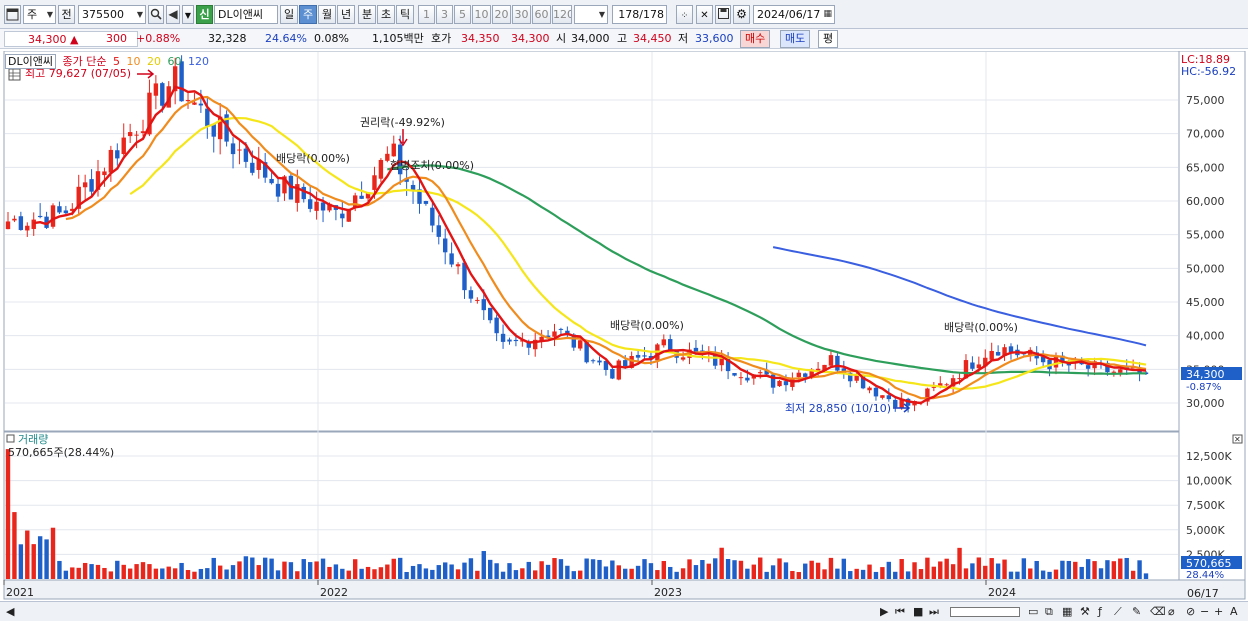  Describe the element at coordinates (521, 14) in the screenshot. I see `interval-30: 30` at that location.